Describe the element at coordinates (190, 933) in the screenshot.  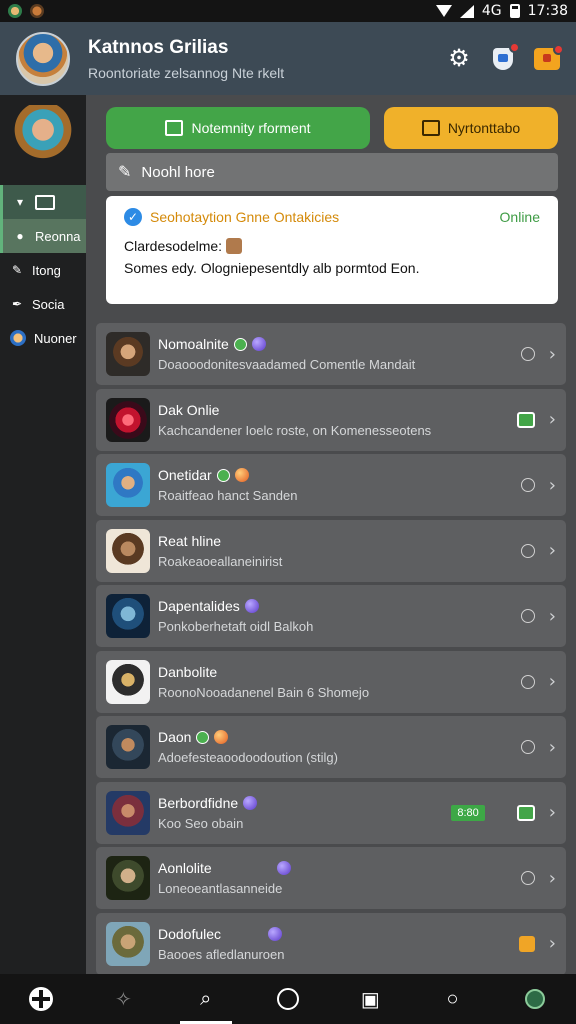
I see `friend-name: Dodofulec` at that location.